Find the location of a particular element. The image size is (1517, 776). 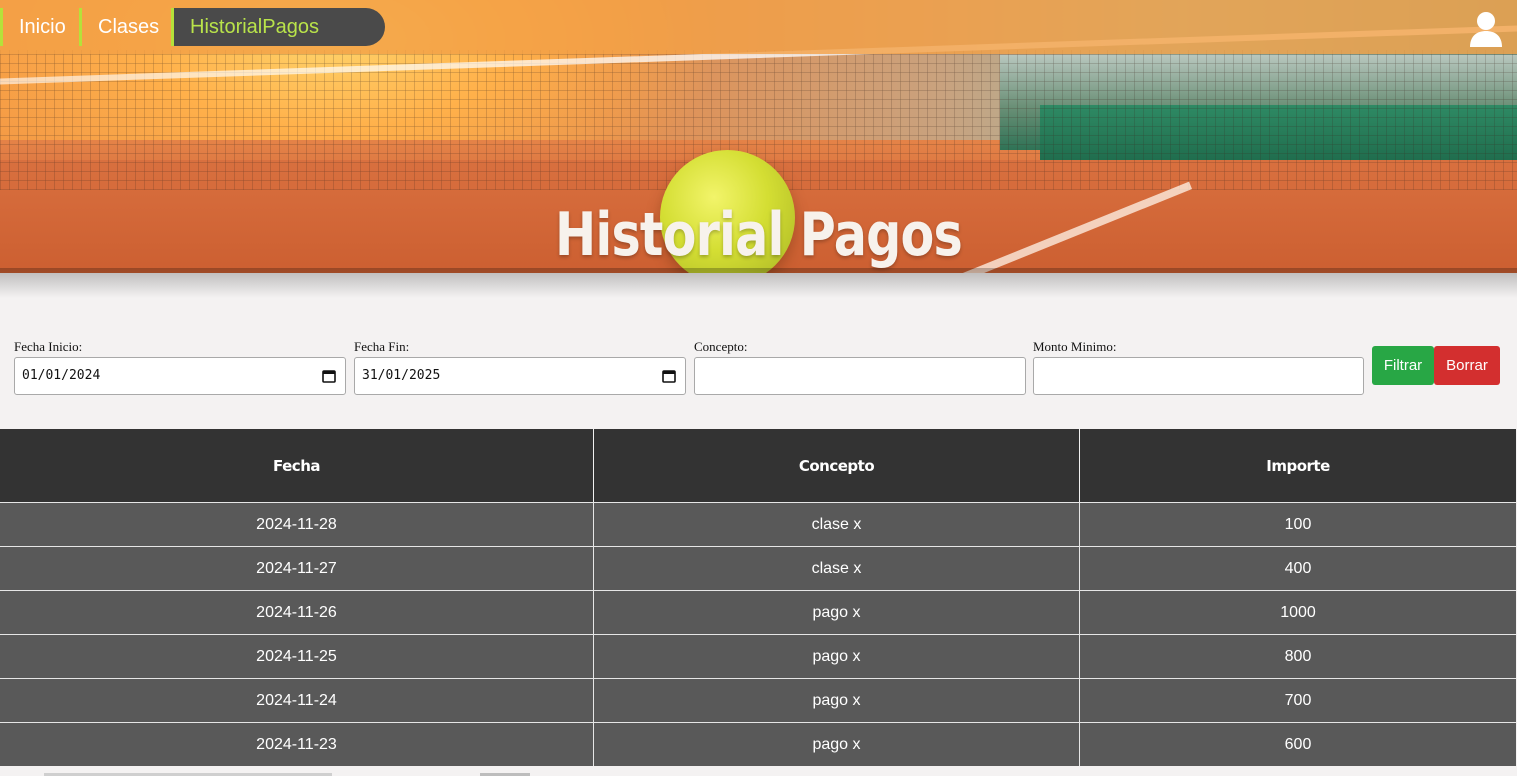

min-amount-label: Monto Minimo: is located at coordinates (1075, 346).